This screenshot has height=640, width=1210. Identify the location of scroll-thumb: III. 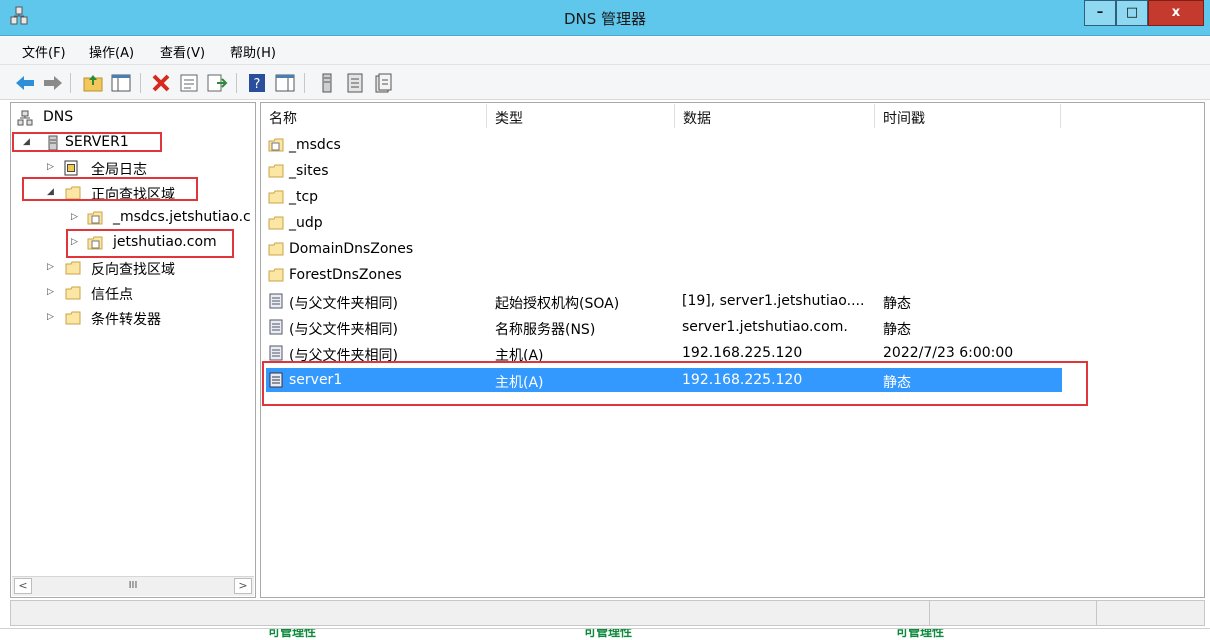
(133, 586).